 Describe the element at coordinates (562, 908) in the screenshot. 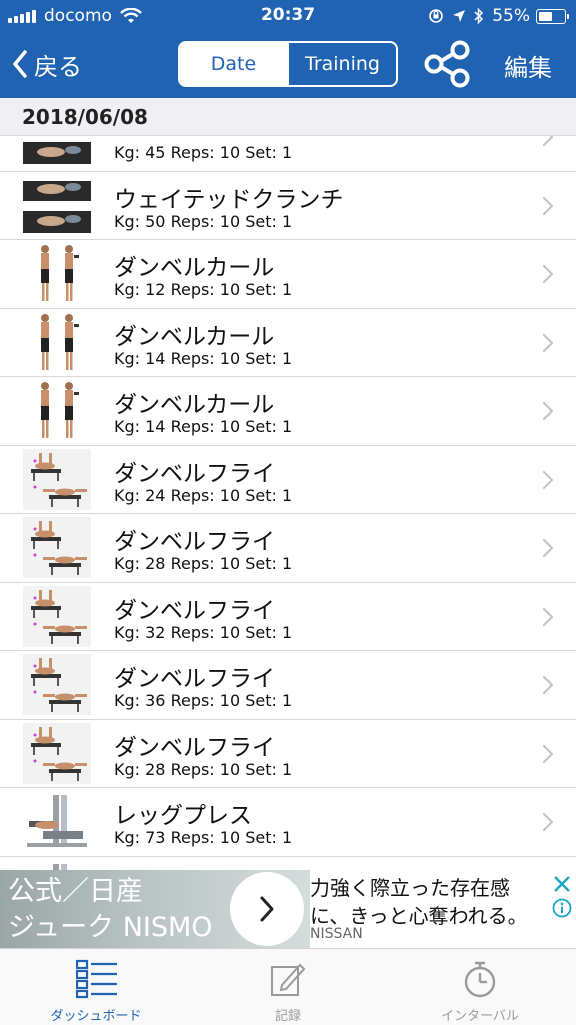

I see `ad-info-icon` at that location.